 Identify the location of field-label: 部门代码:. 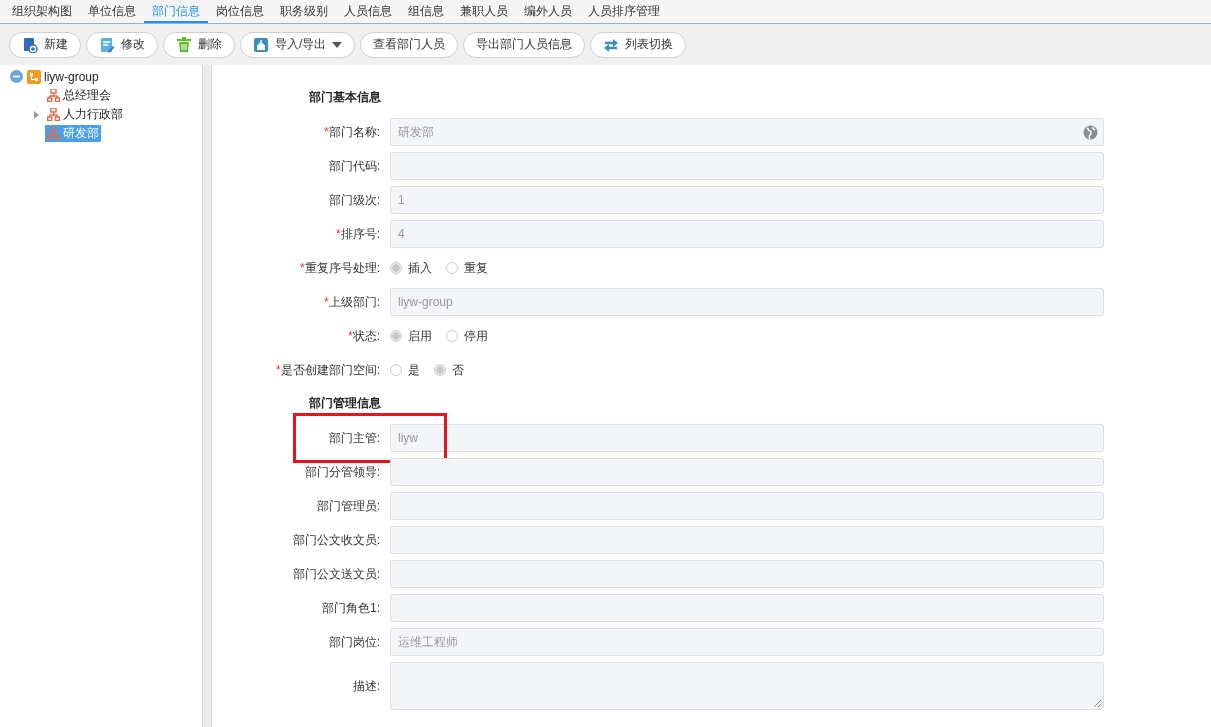
(354, 165).